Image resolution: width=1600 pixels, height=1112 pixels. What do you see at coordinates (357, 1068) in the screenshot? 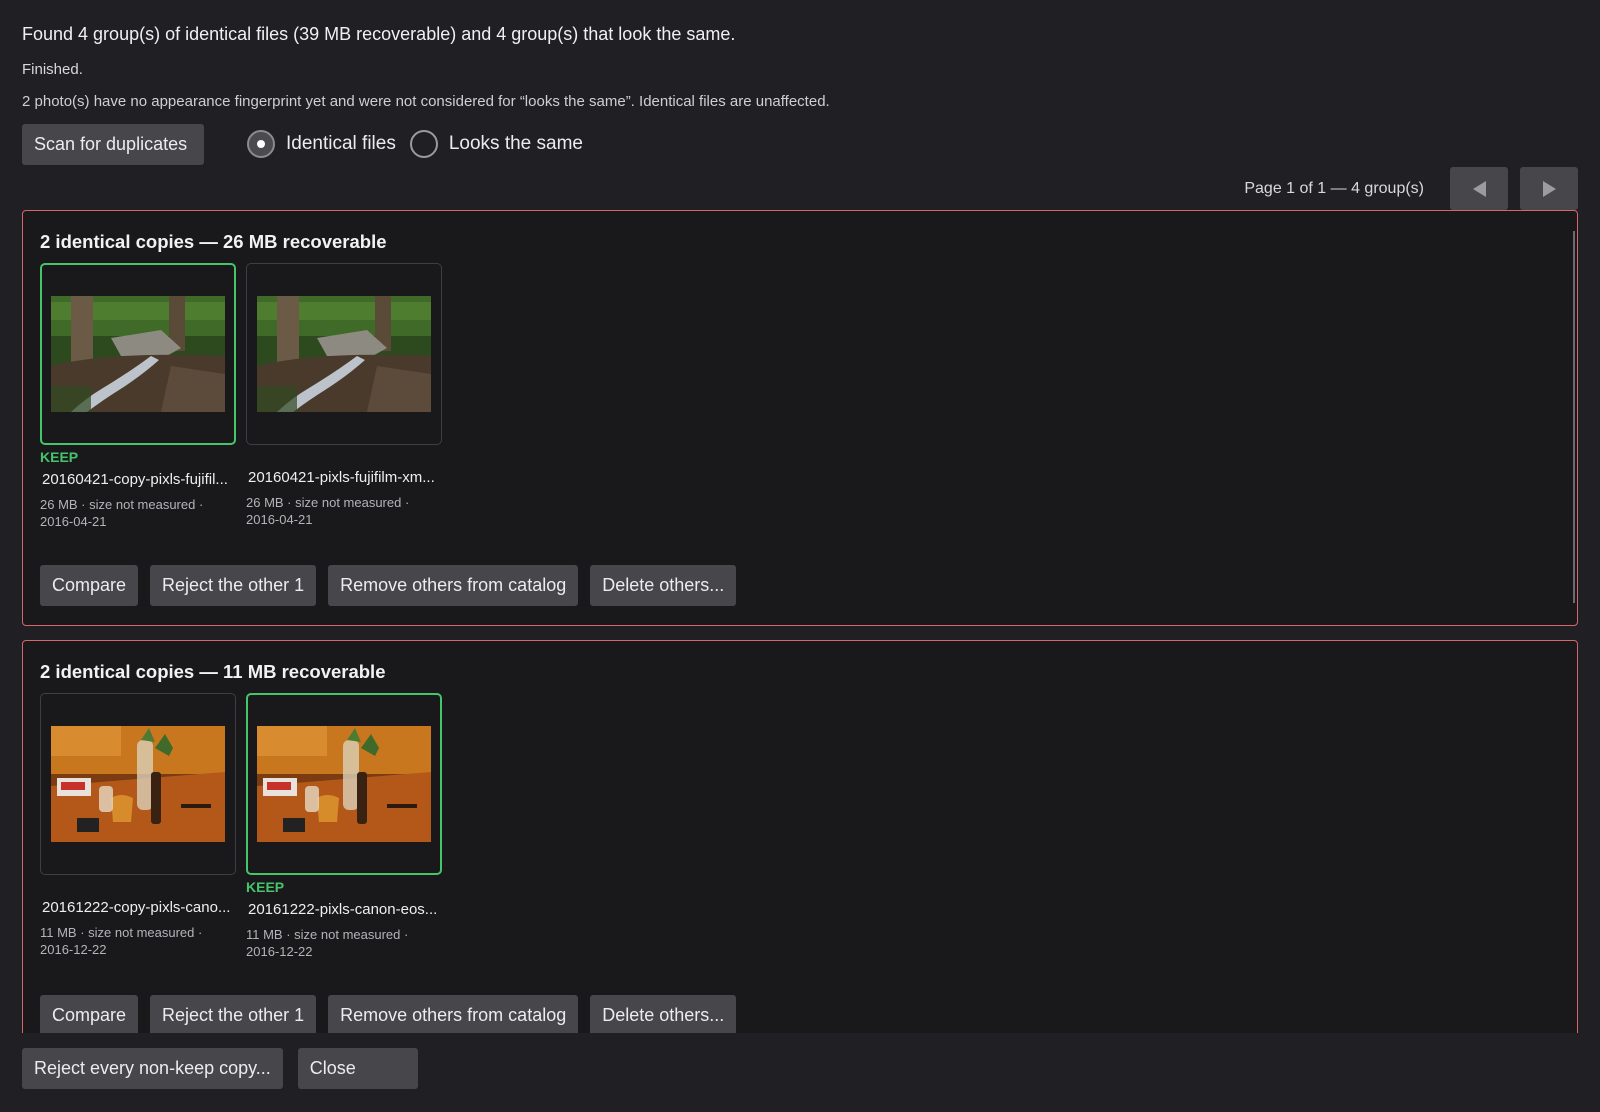
I see `close-button: Close` at bounding box center [357, 1068].